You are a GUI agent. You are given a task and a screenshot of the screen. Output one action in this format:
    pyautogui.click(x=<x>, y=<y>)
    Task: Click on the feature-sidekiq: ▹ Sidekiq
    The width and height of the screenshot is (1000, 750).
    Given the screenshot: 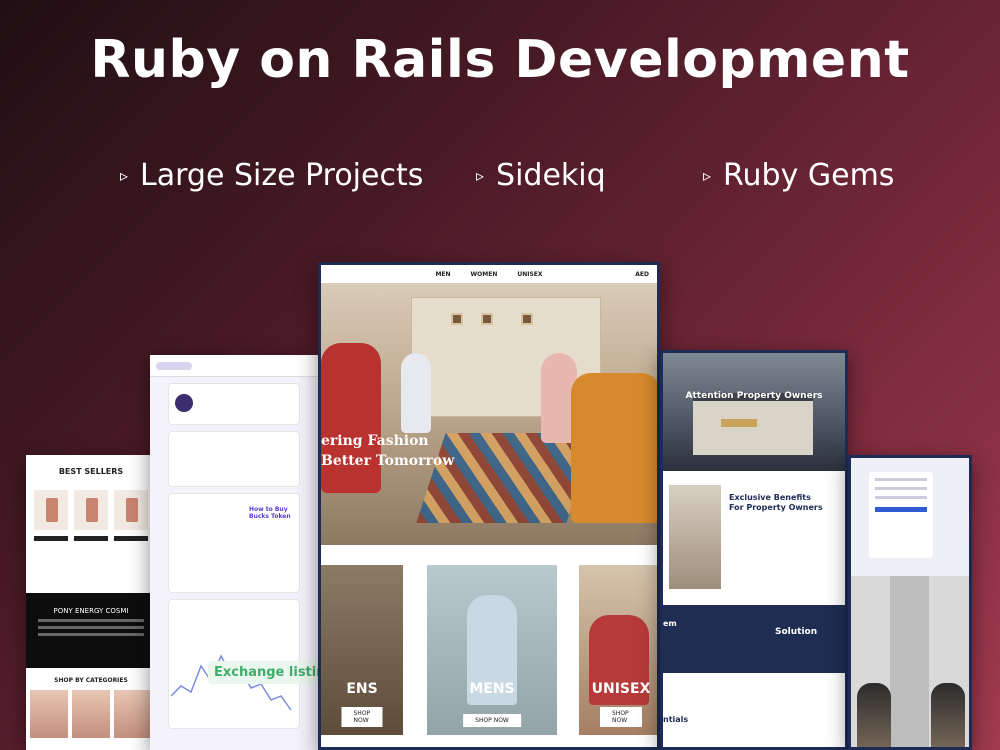 What is the action you would take?
    pyautogui.click(x=541, y=175)
    